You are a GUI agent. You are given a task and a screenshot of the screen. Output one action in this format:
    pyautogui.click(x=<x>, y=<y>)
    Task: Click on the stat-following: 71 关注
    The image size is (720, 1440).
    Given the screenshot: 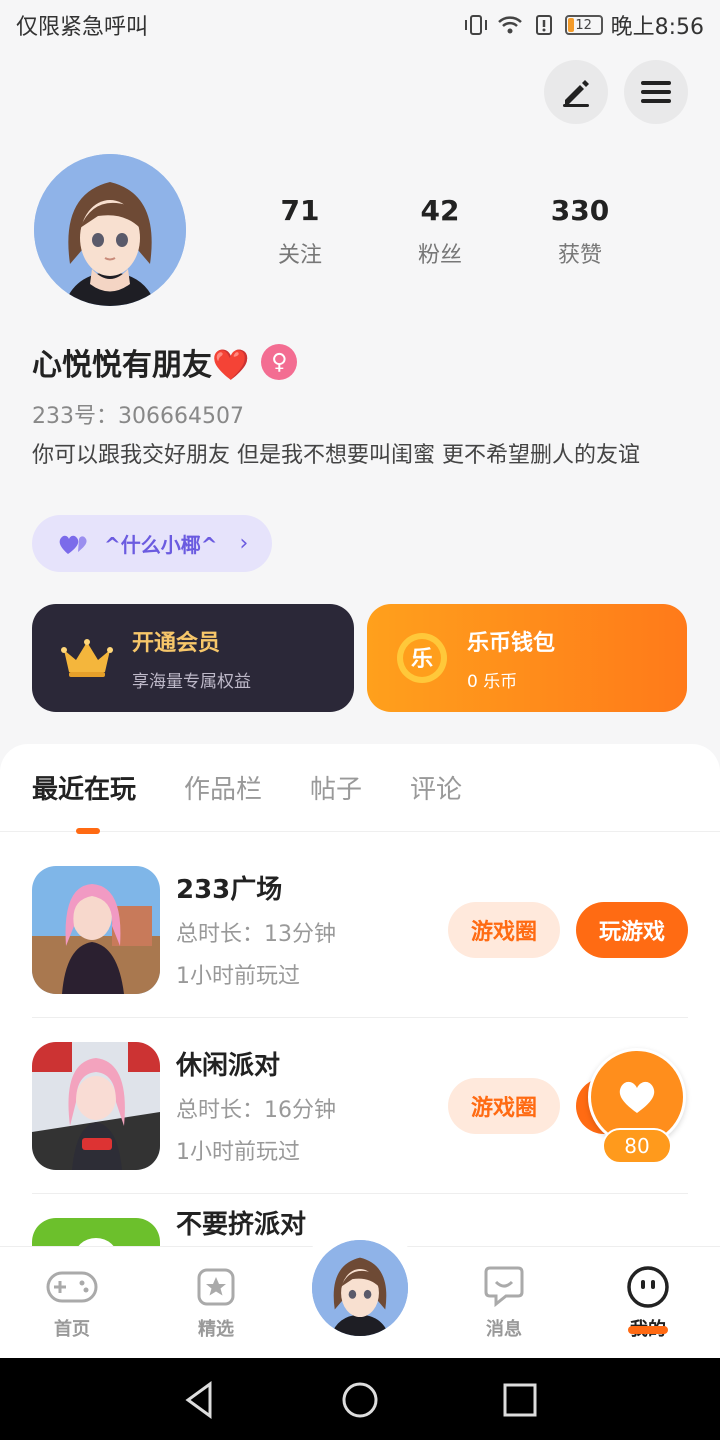 What is the action you would take?
    pyautogui.click(x=300, y=231)
    